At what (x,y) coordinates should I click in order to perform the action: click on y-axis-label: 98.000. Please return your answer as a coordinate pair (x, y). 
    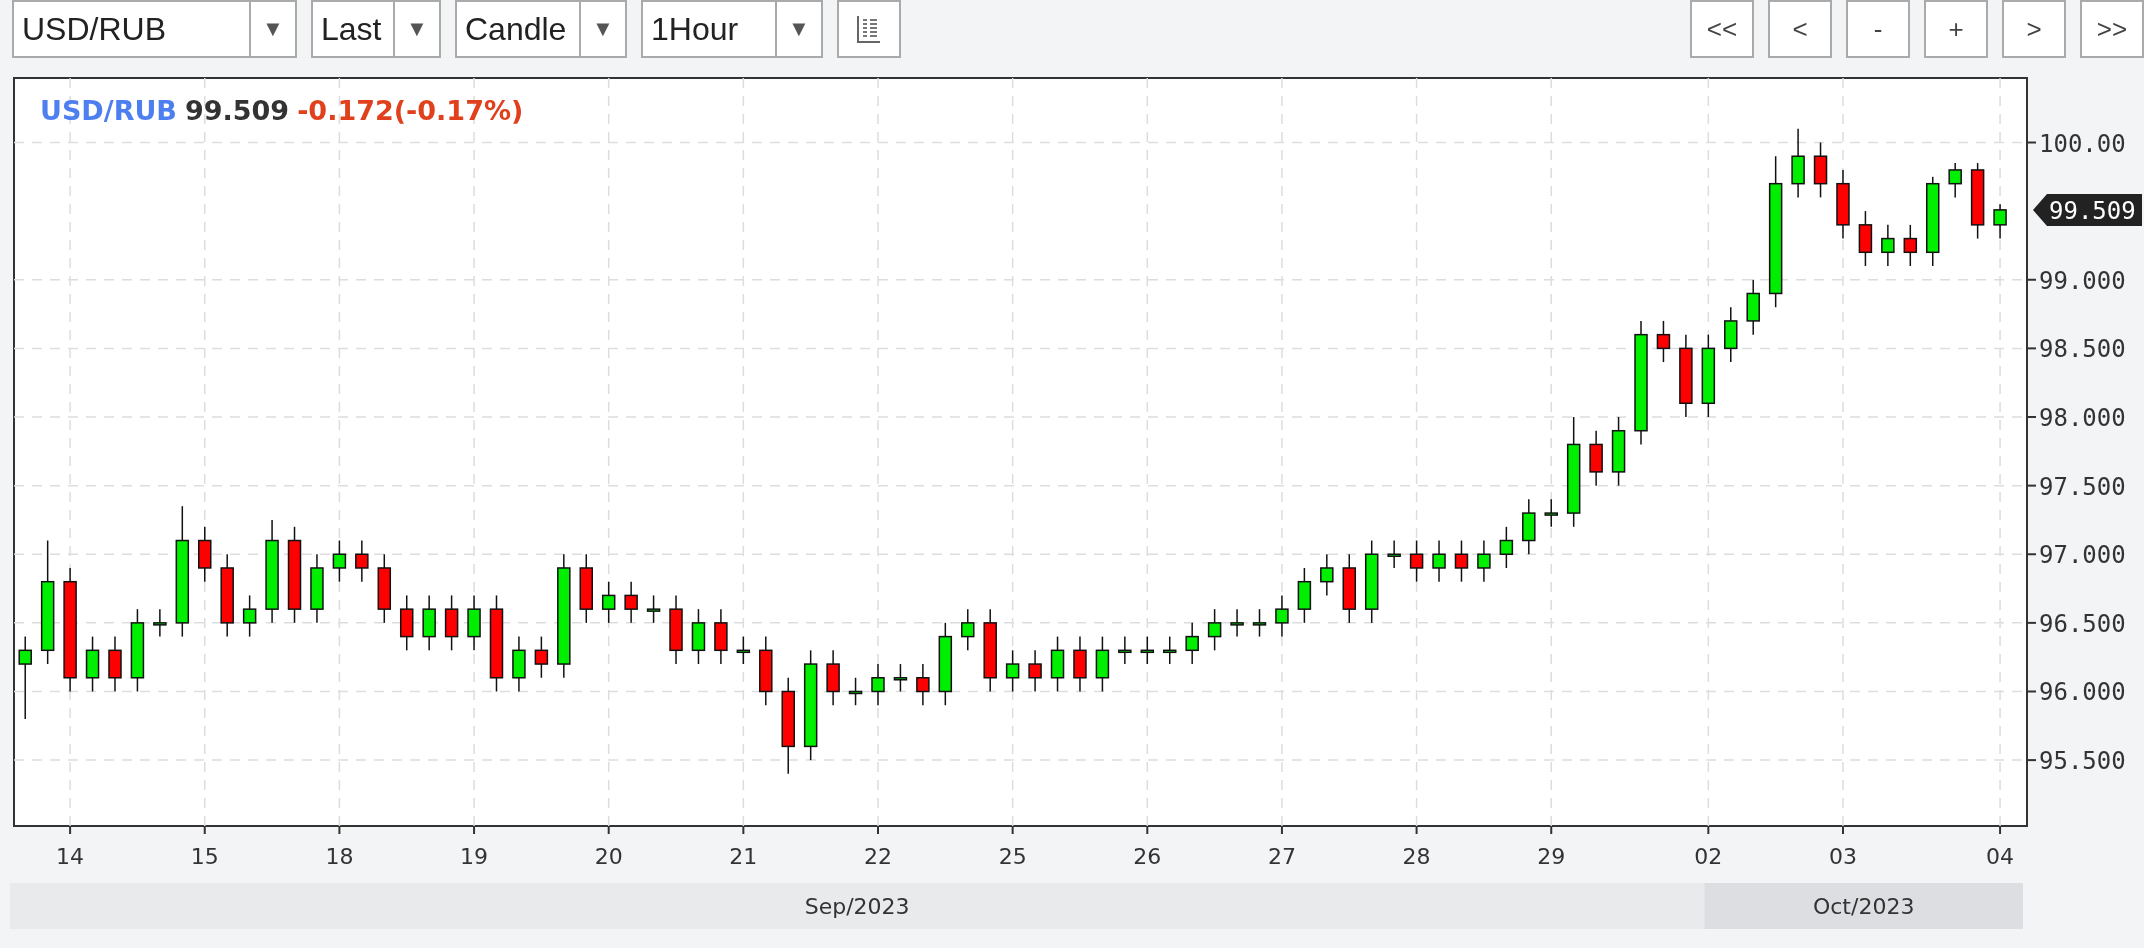
    Looking at the image, I should click on (2082, 418).